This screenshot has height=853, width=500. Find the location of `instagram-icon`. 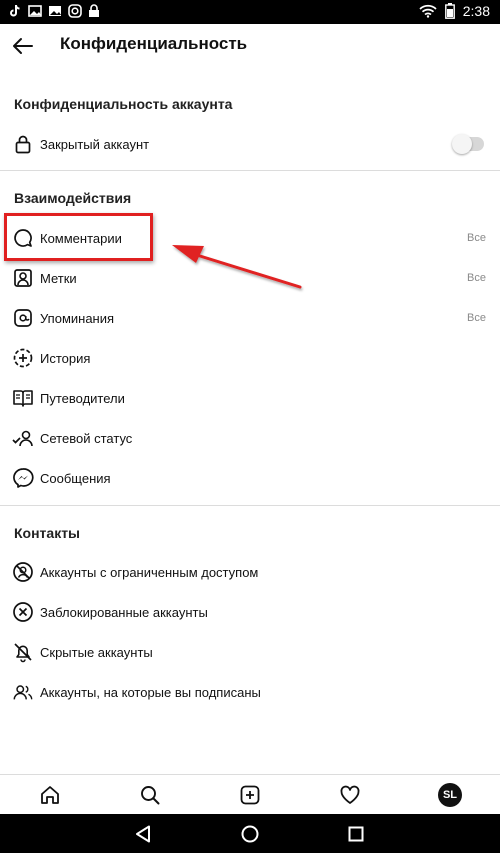

instagram-icon is located at coordinates (75, 11).